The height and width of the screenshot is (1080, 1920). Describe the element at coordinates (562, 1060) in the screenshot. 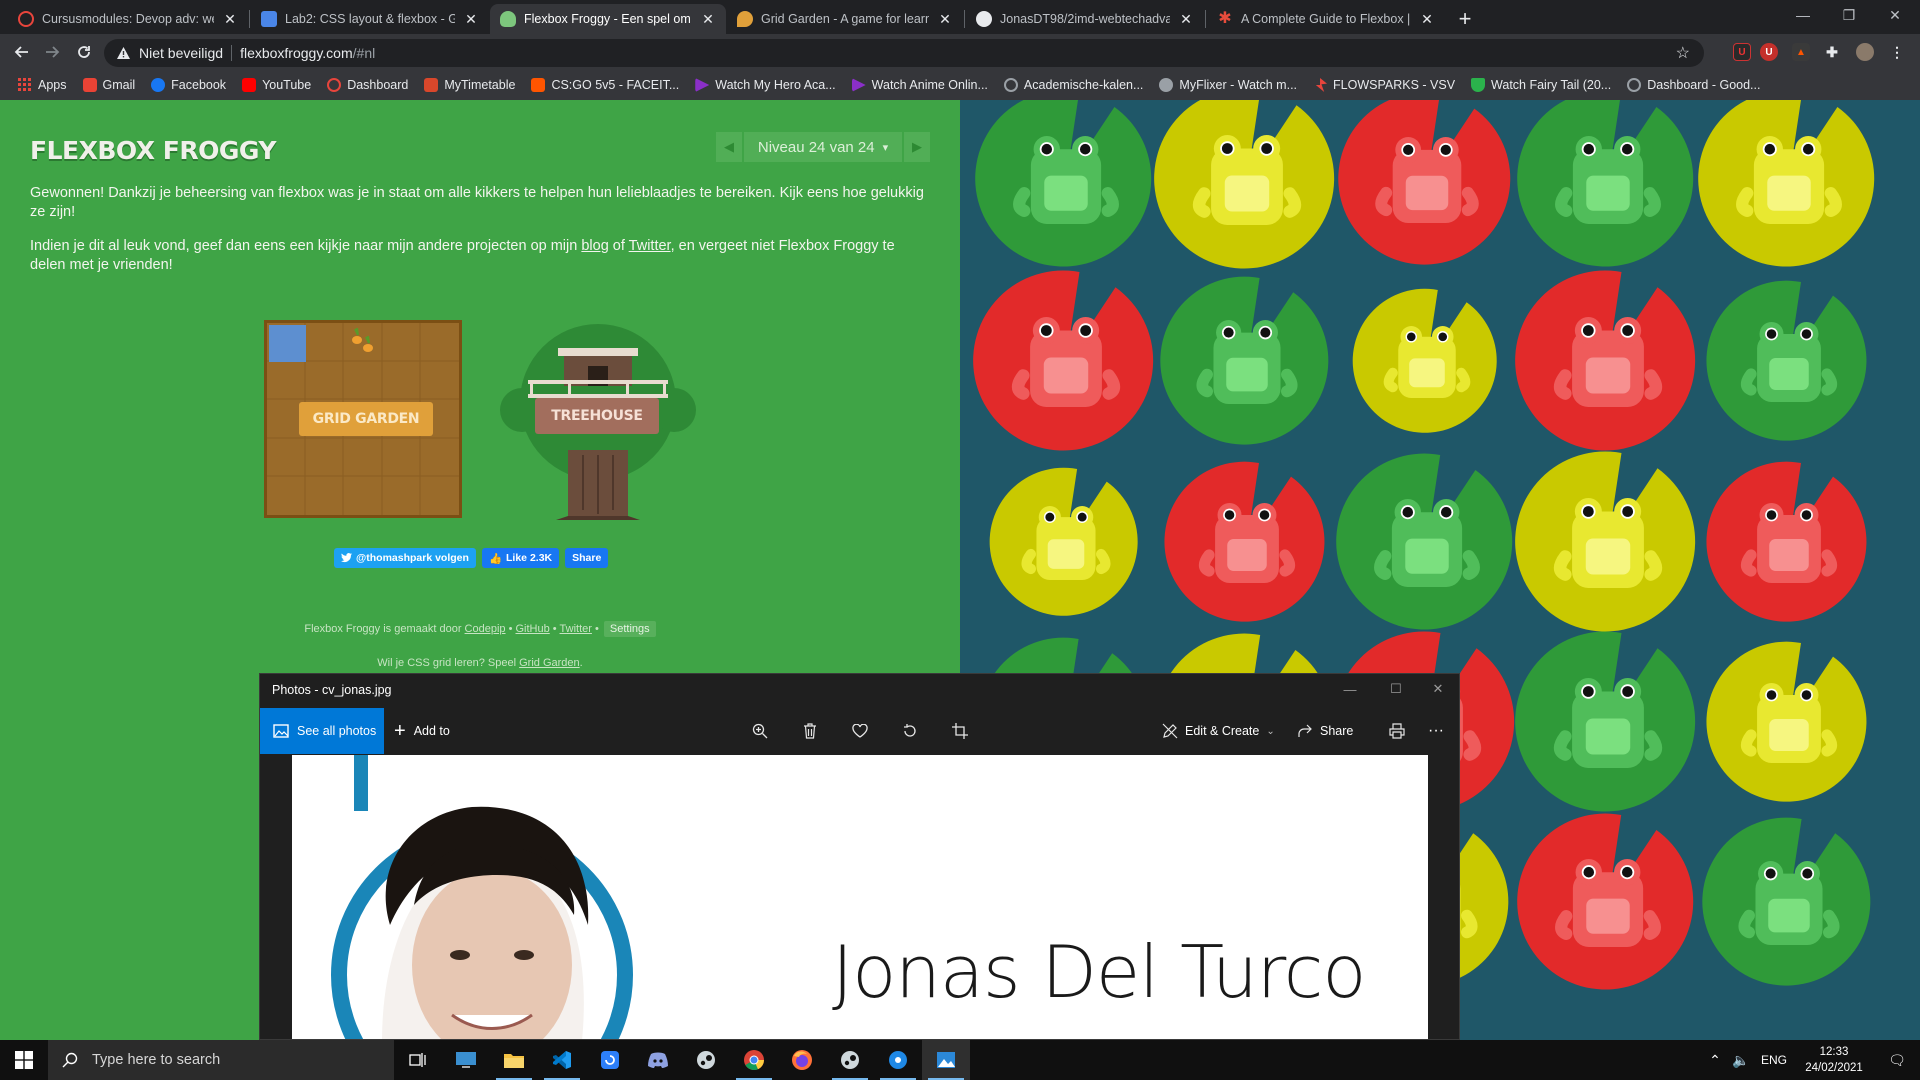

I see `vscode-icon` at that location.